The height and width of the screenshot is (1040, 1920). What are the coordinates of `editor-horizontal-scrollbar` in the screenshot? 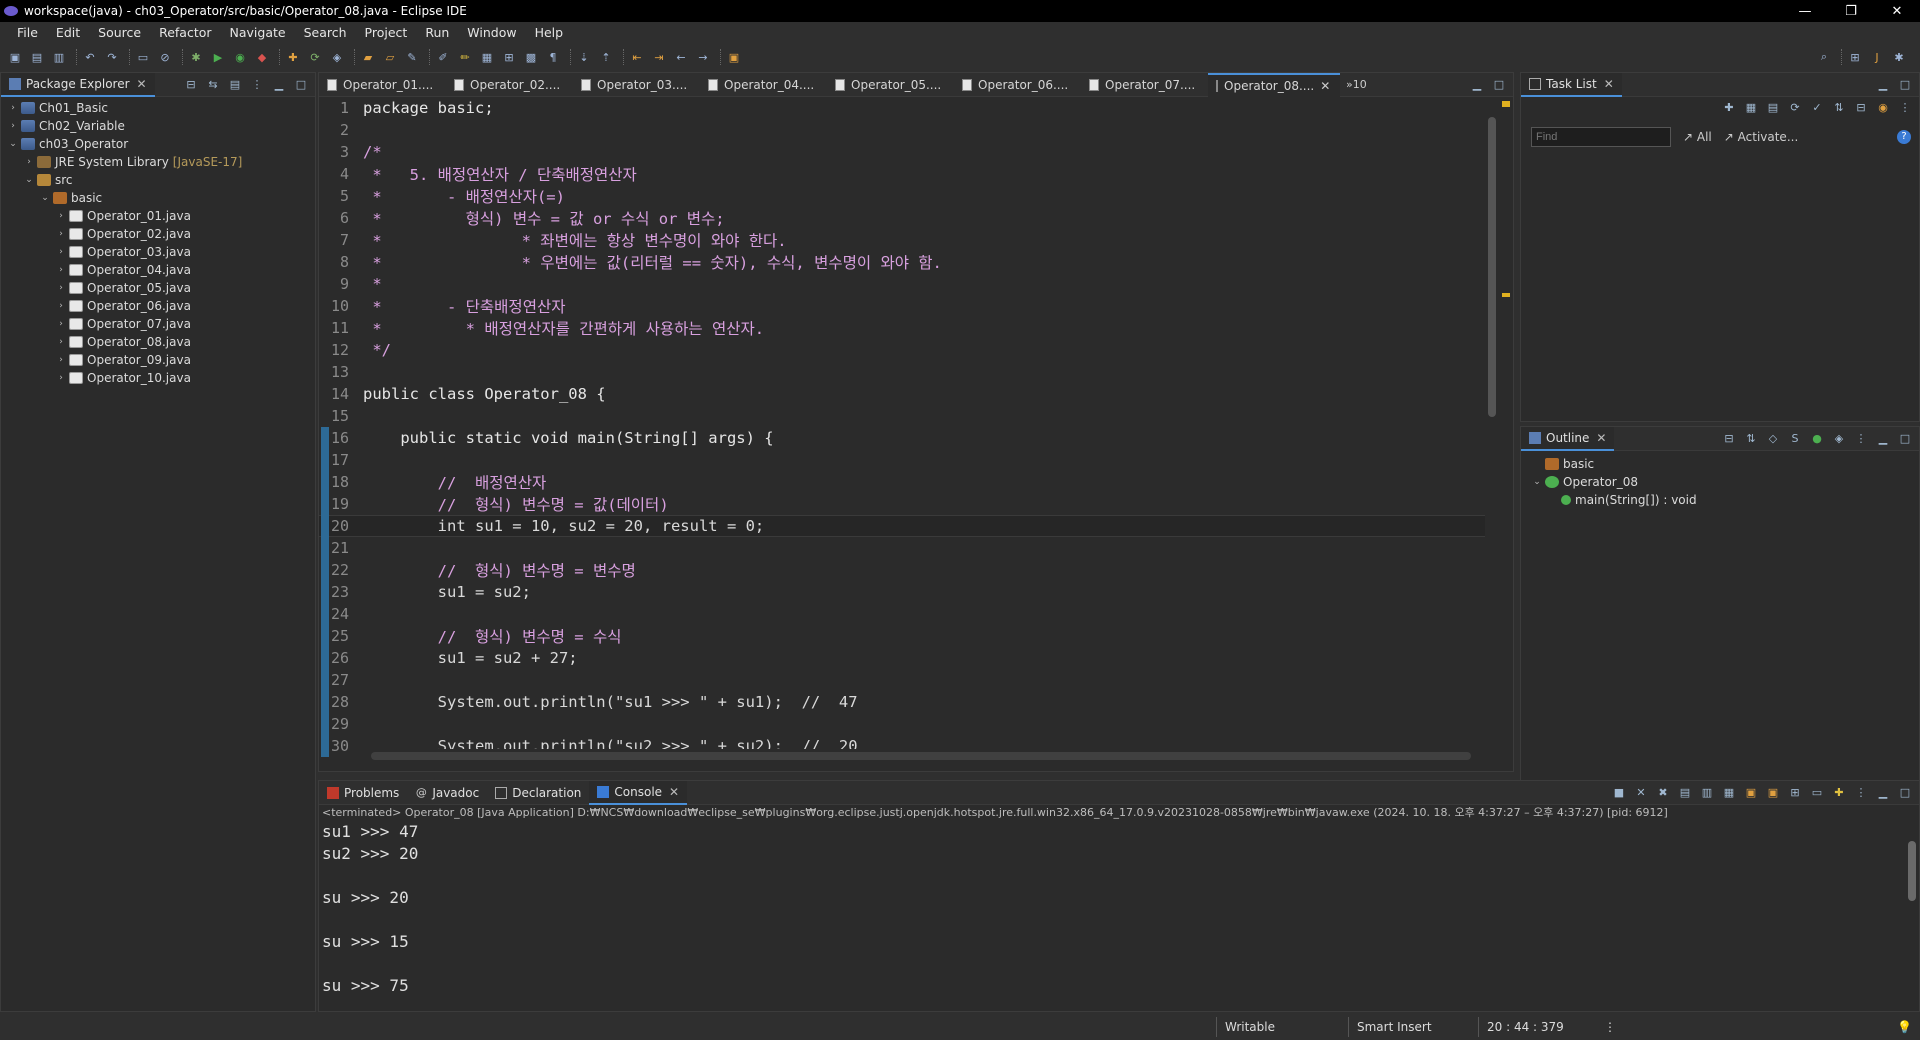 It's located at (925, 756).